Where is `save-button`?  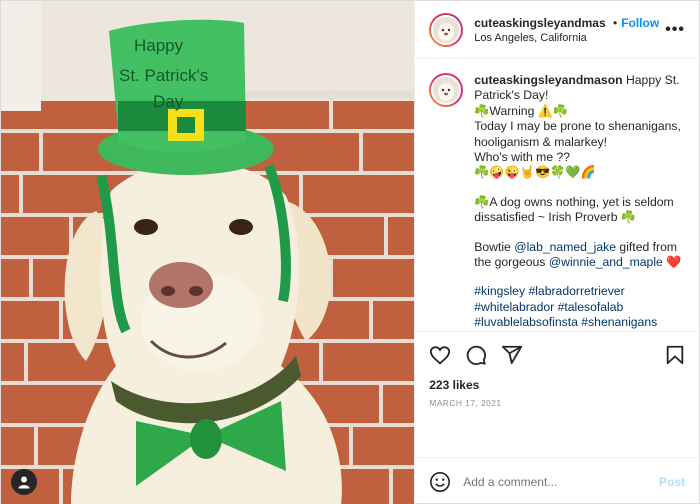 save-button is located at coordinates (675, 355).